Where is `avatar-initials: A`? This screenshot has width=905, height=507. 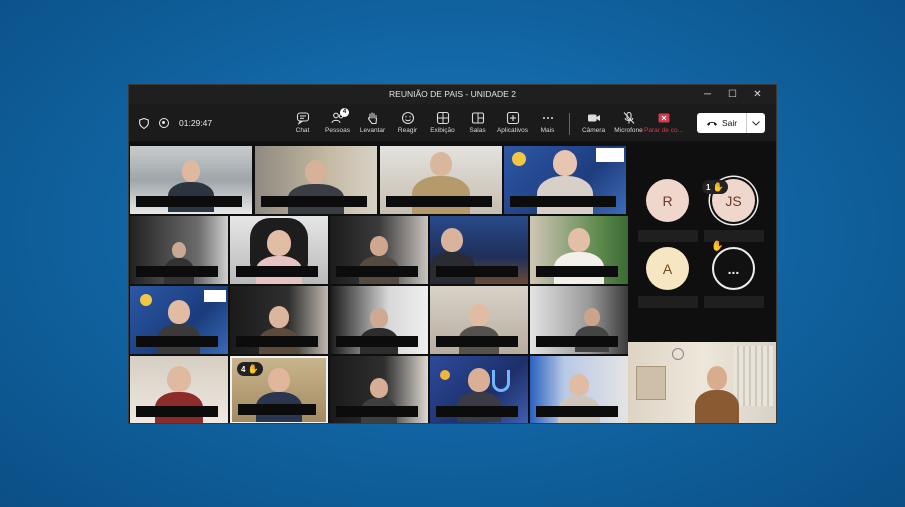 avatar-initials: A is located at coordinates (667, 268).